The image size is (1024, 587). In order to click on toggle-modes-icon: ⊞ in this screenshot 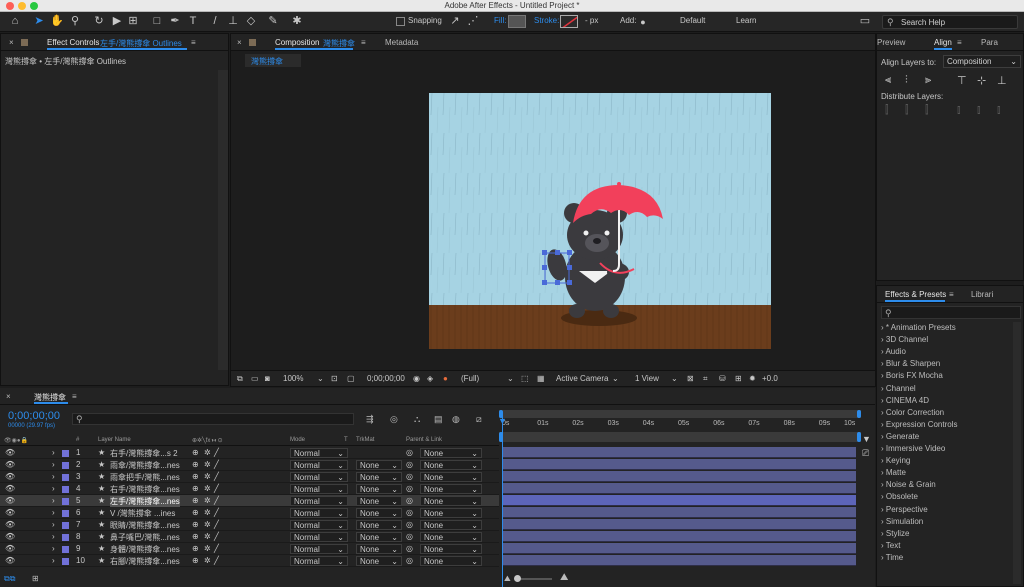, I will do `click(35, 578)`.